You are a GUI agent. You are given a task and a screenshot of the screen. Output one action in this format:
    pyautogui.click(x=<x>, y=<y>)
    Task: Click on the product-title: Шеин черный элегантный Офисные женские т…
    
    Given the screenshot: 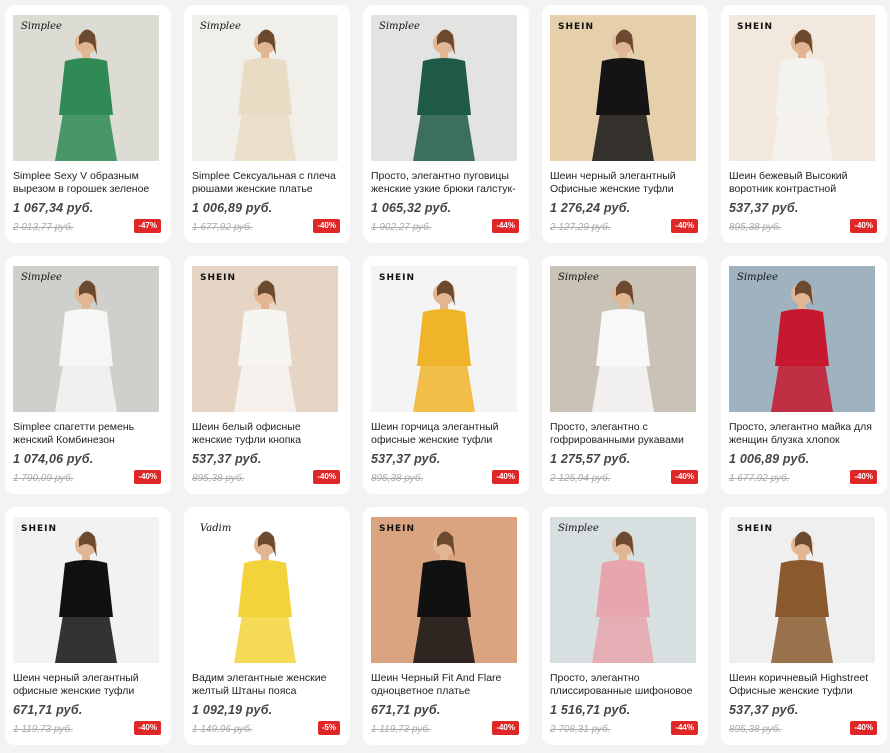 What is the action you would take?
    pyautogui.click(x=625, y=183)
    